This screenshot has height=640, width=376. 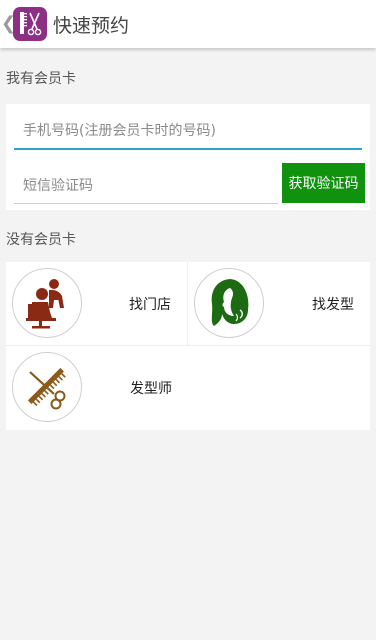 What do you see at coordinates (97, 304) in the screenshot?
I see `find-store-tile: 找门店` at bounding box center [97, 304].